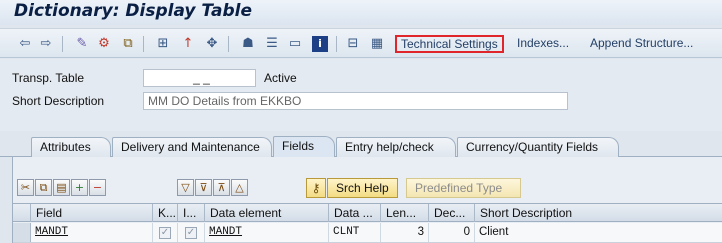  I want to click on tab-entry-help-check: Entry help/check, so click(396, 147).